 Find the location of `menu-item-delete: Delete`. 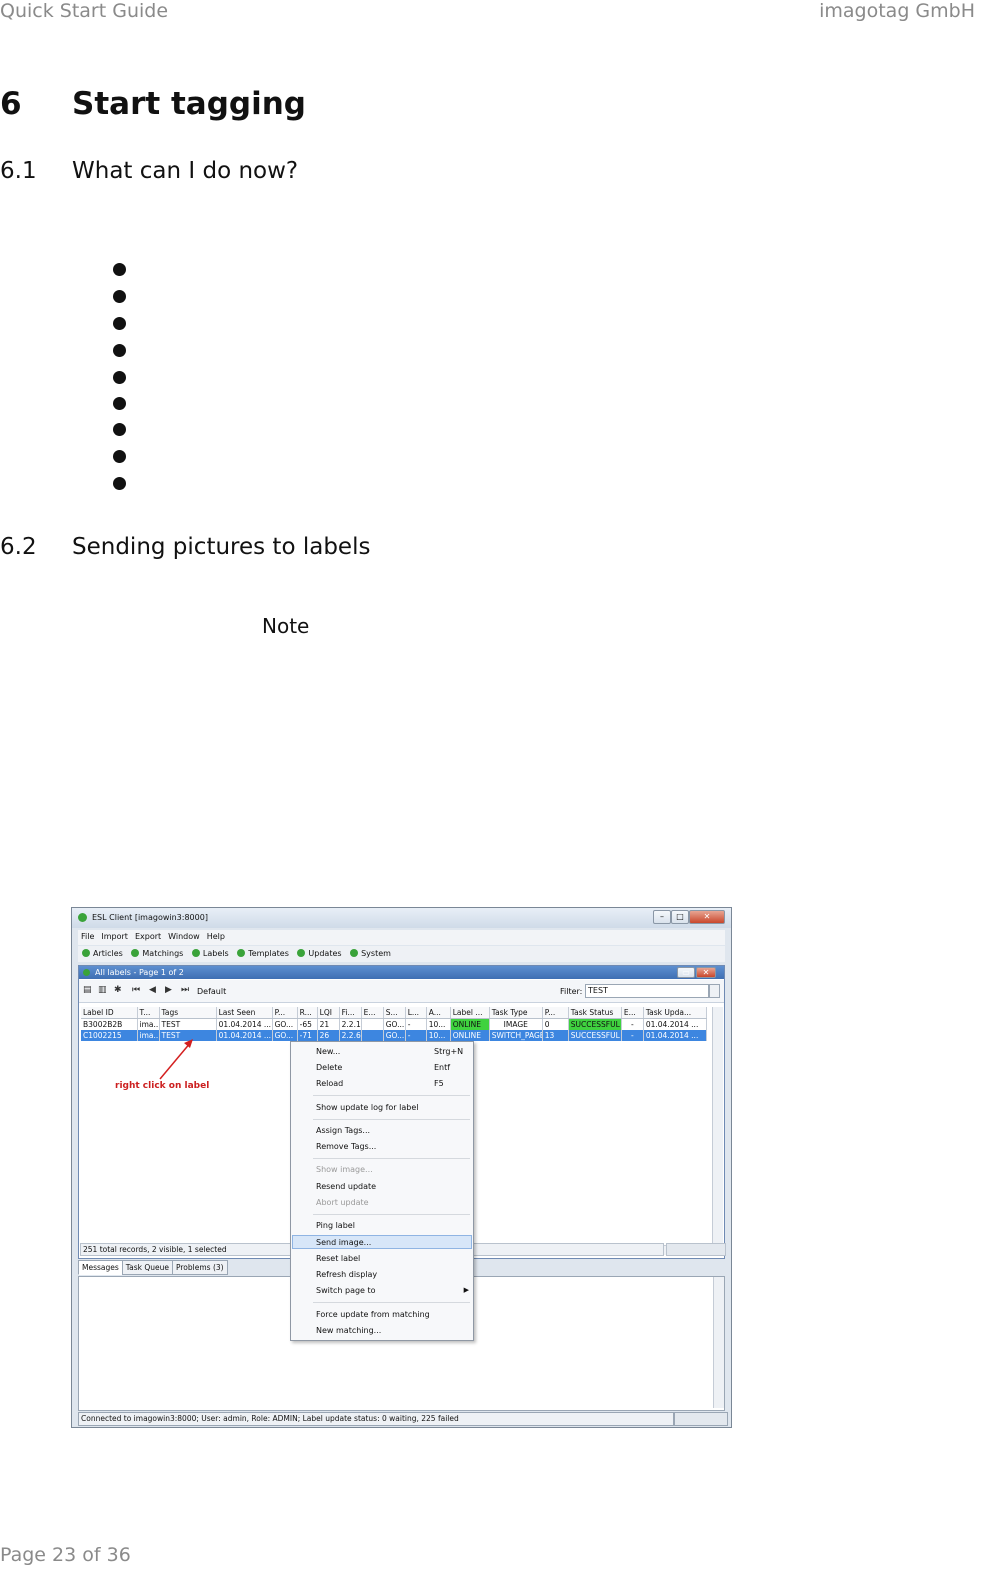

menu-item-delete: Delete is located at coordinates (329, 1067).